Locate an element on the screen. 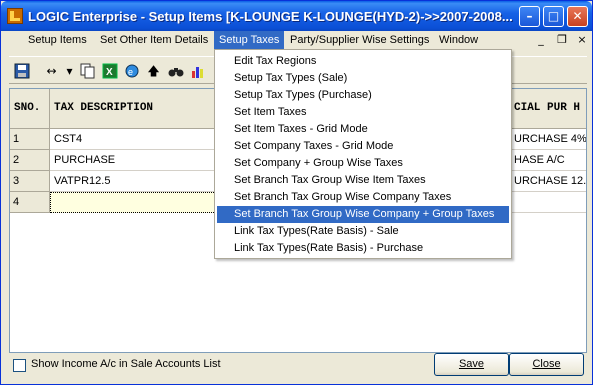 The image size is (593, 385). special-pur-cell: URCHASE 12.5 is located at coordinates (548, 181).